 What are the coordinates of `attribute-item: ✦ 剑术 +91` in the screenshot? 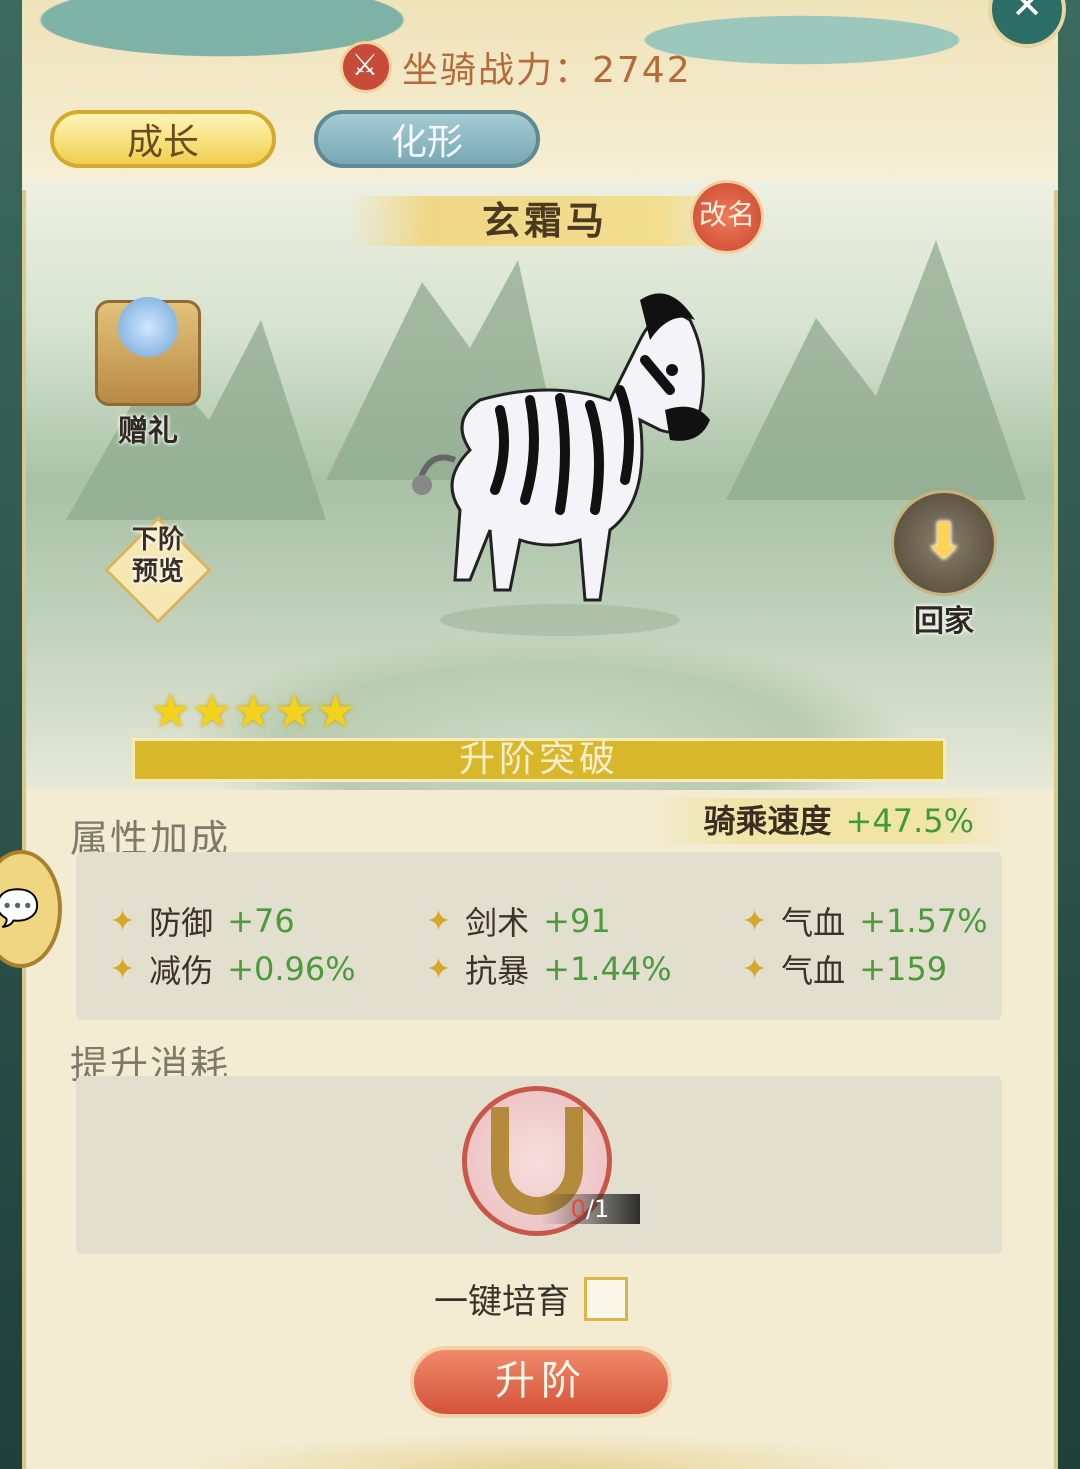 It's located at (518, 921).